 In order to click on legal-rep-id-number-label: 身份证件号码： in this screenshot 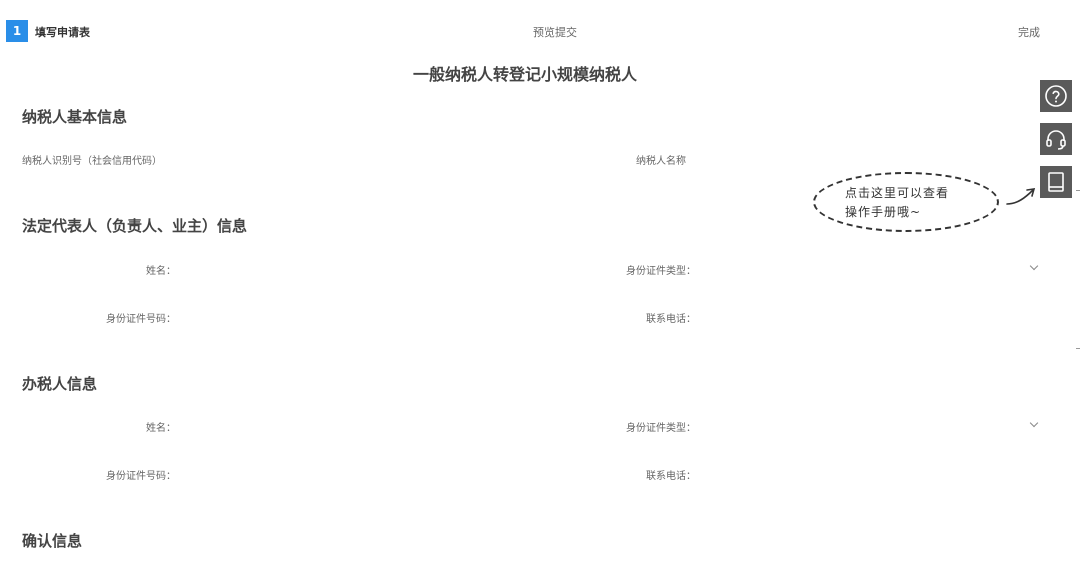, I will do `click(141, 319)`.